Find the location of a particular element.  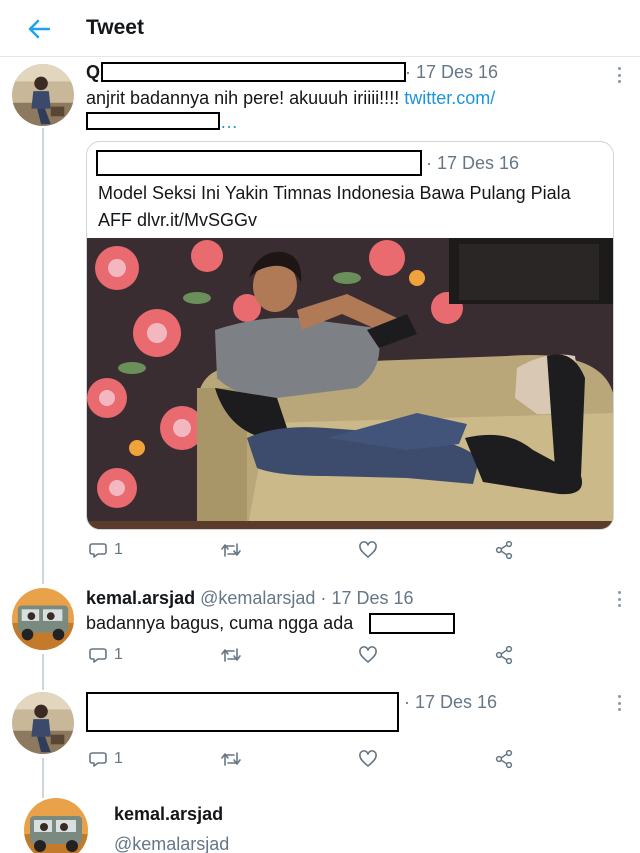

profile-name: kemal.arsjad is located at coordinates (168, 814).